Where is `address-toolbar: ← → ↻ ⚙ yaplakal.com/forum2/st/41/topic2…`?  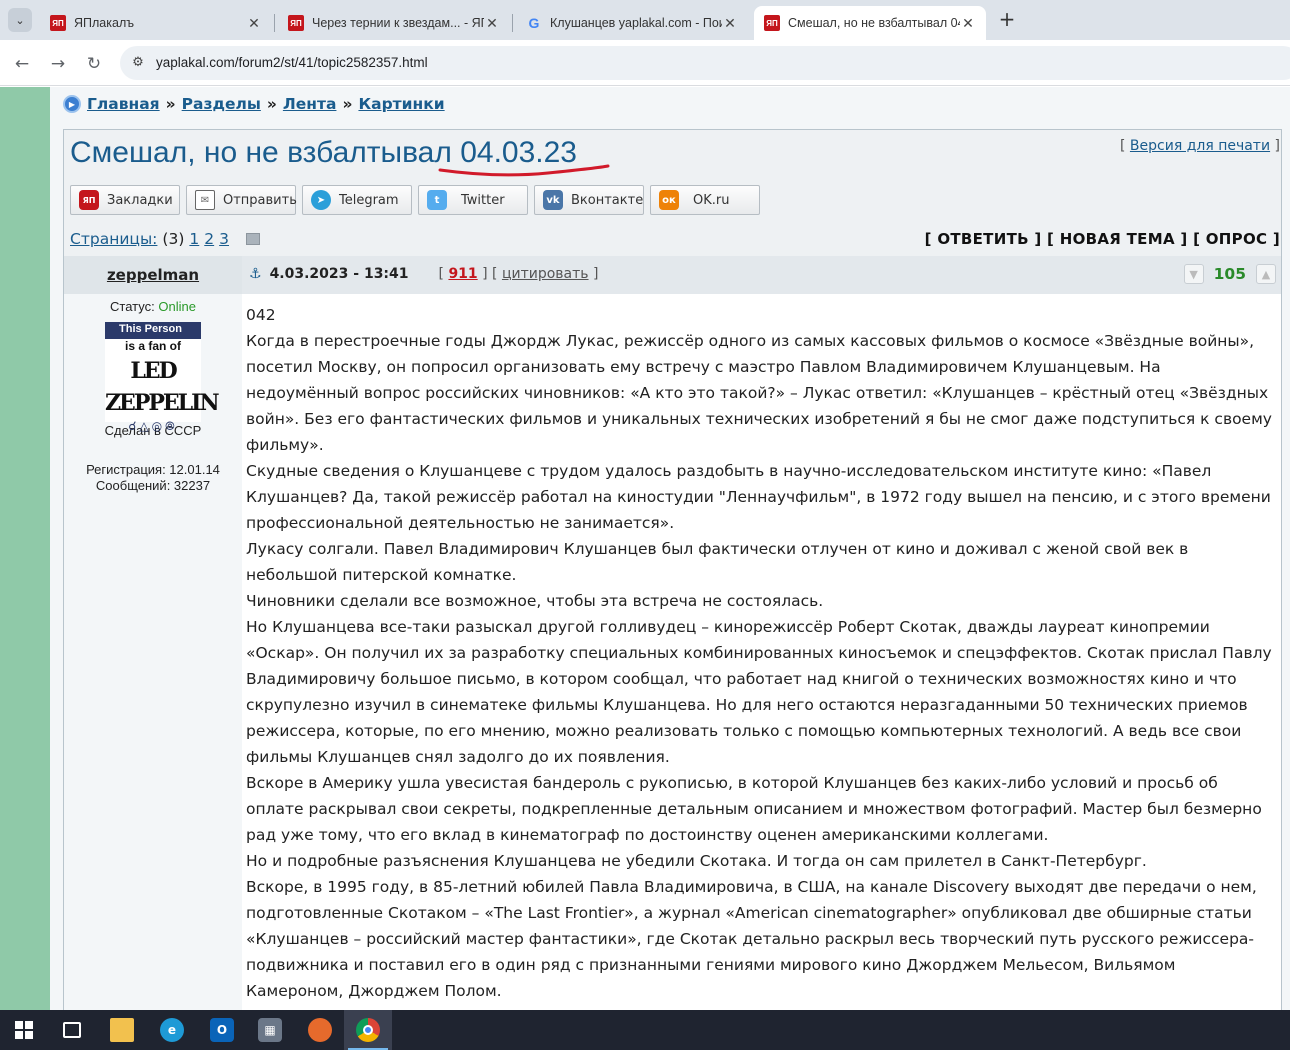 address-toolbar: ← → ↻ ⚙ yaplakal.com/forum2/st/41/topic2… is located at coordinates (645, 63).